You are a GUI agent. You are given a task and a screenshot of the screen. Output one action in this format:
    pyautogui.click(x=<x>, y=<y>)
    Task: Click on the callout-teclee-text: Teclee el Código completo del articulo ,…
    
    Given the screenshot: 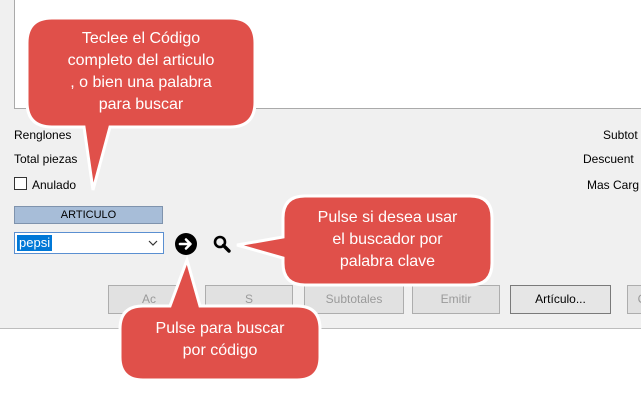 What is the action you would take?
    pyautogui.click(x=141, y=72)
    